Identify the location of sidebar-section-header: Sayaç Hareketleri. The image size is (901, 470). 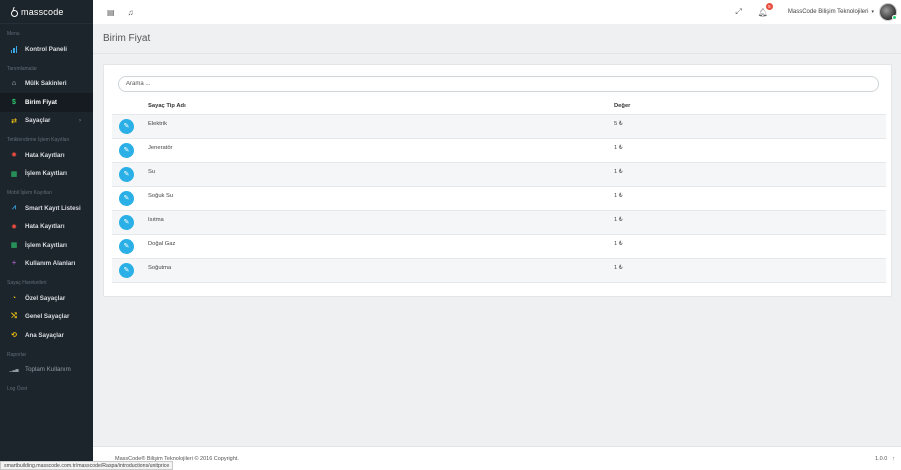
(27, 283).